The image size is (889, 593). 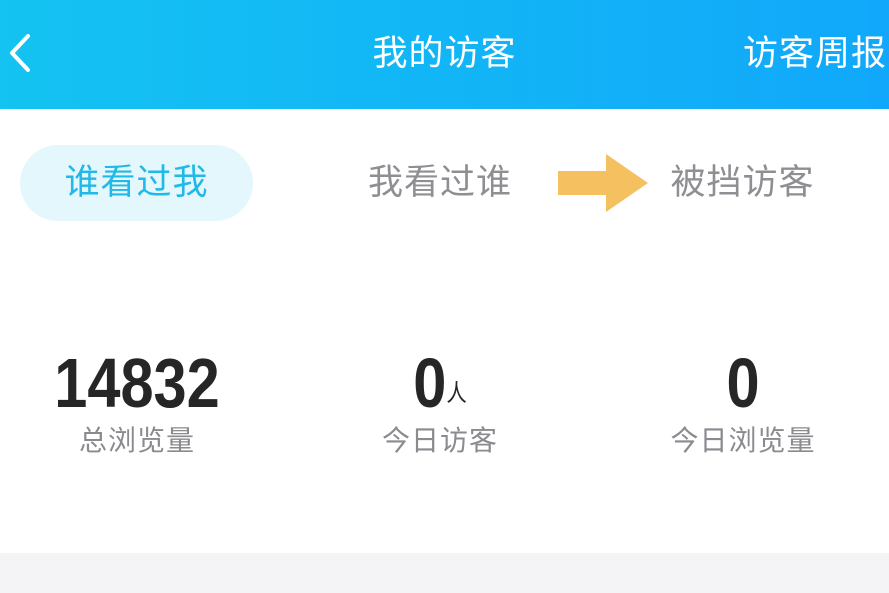 I want to click on stat-label: 今日访客, so click(x=439, y=440).